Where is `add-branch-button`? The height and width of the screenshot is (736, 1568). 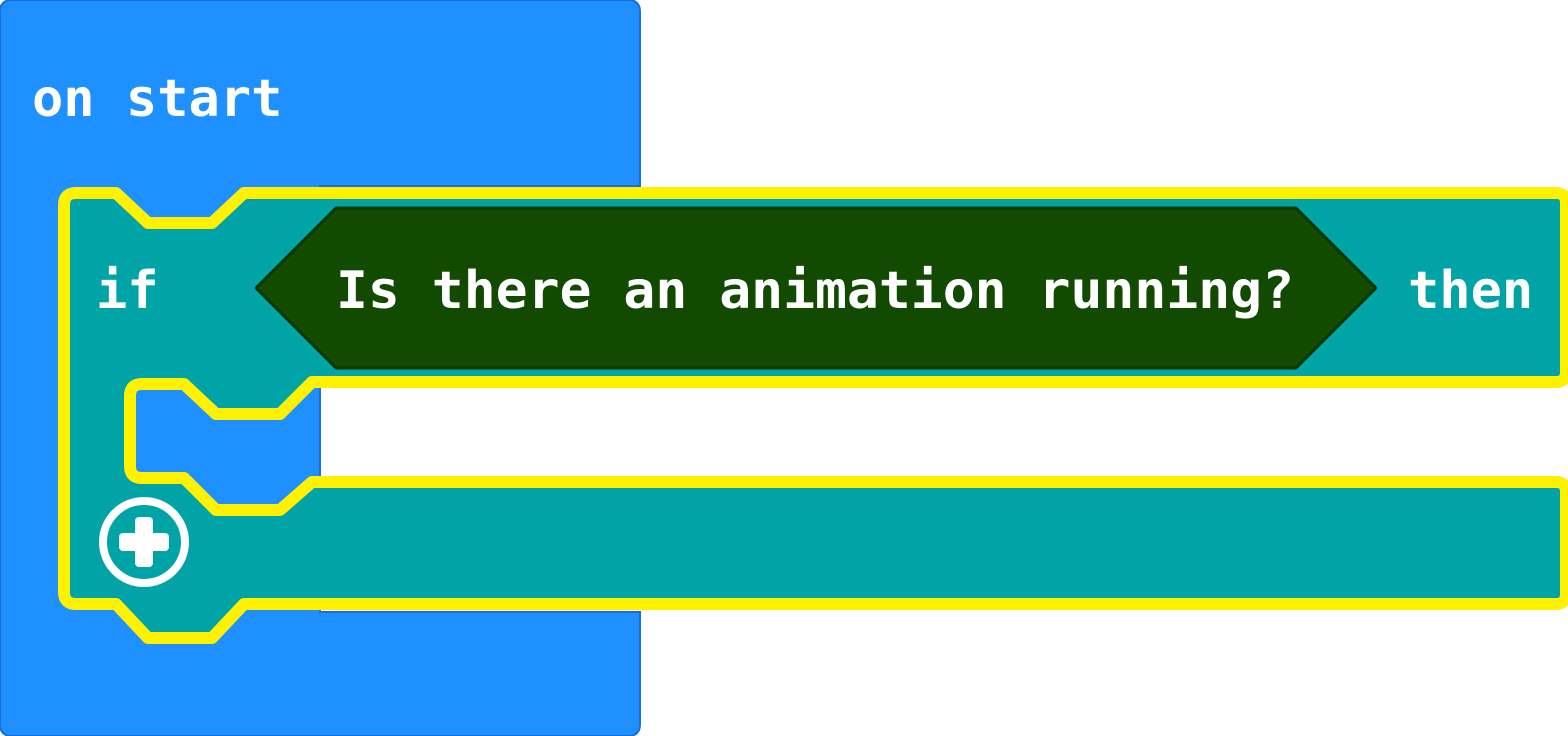
add-branch-button is located at coordinates (144, 542).